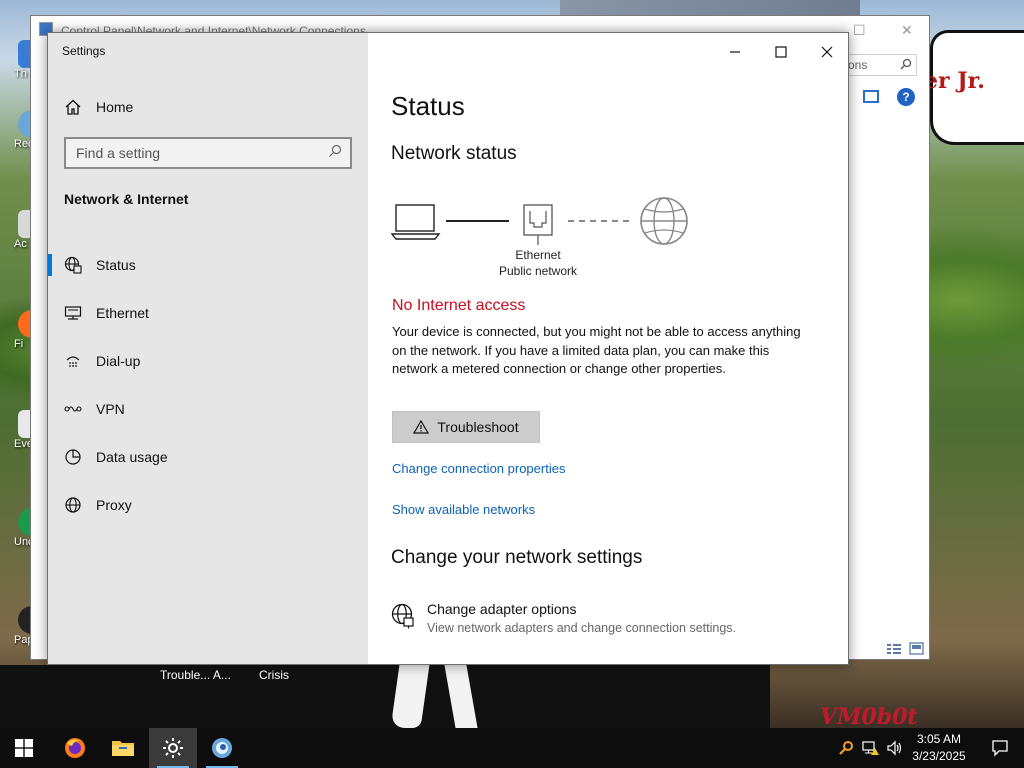 Image resolution: width=1024 pixels, height=768 pixels. Describe the element at coordinates (208, 361) in the screenshot. I see `nav-item-dial-up: Dial-up` at that location.